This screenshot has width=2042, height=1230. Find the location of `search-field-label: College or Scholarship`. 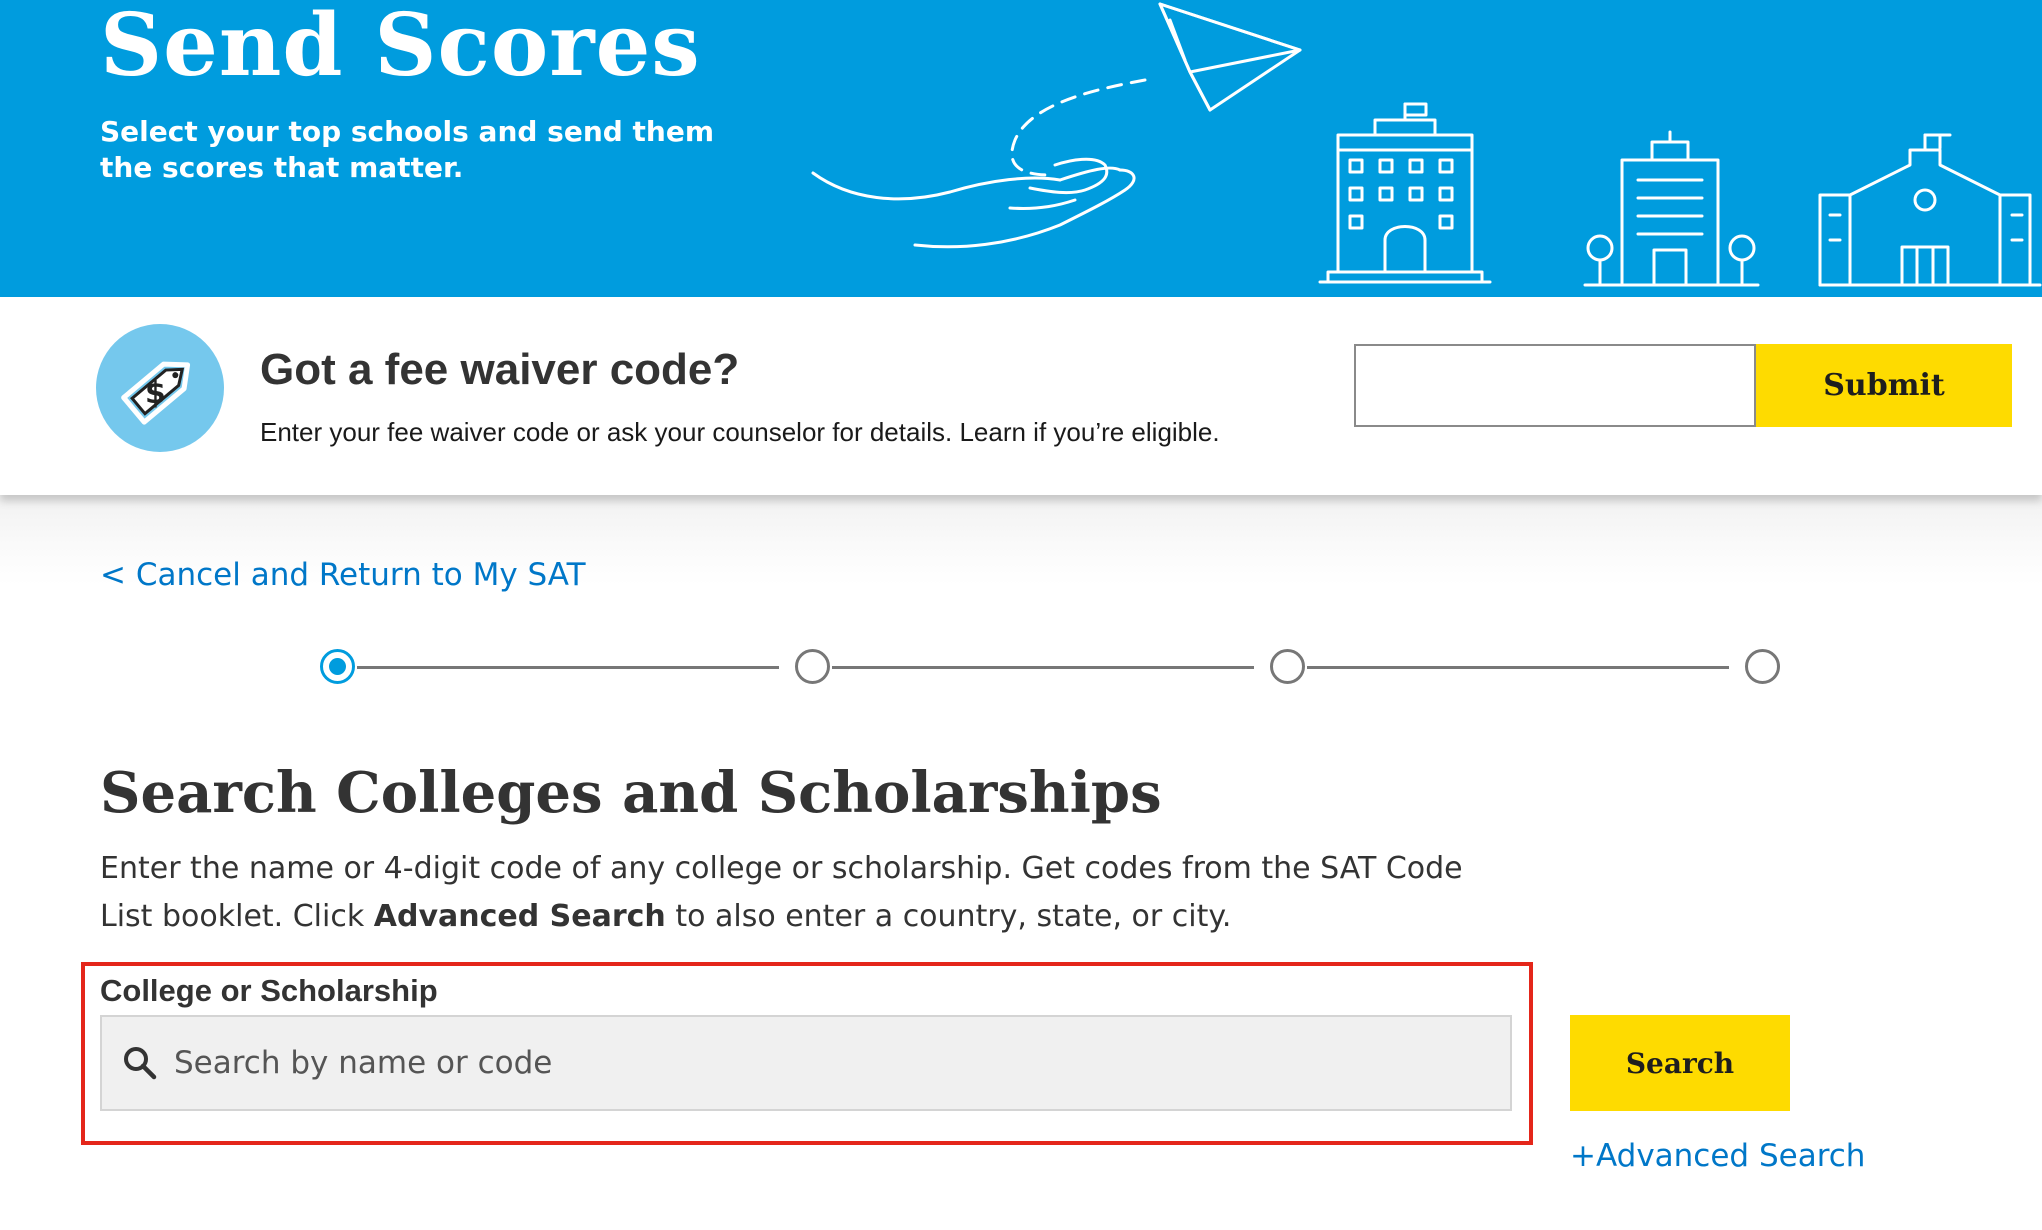

search-field-label: College or Scholarship is located at coordinates (269, 990).